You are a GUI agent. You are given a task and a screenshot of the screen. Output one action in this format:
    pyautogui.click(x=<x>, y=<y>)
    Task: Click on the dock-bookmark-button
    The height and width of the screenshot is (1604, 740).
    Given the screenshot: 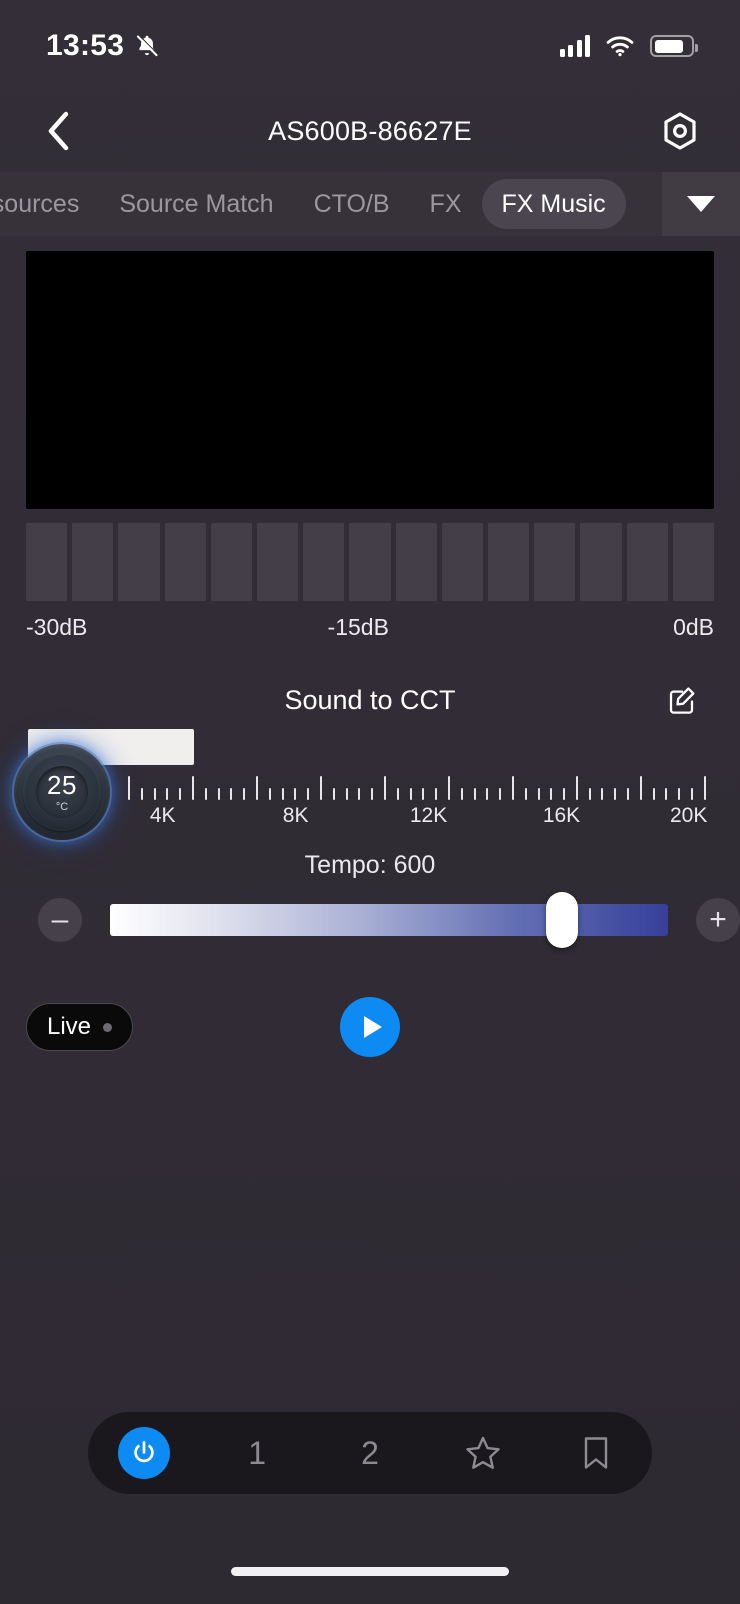 What is the action you would take?
    pyautogui.click(x=596, y=1453)
    